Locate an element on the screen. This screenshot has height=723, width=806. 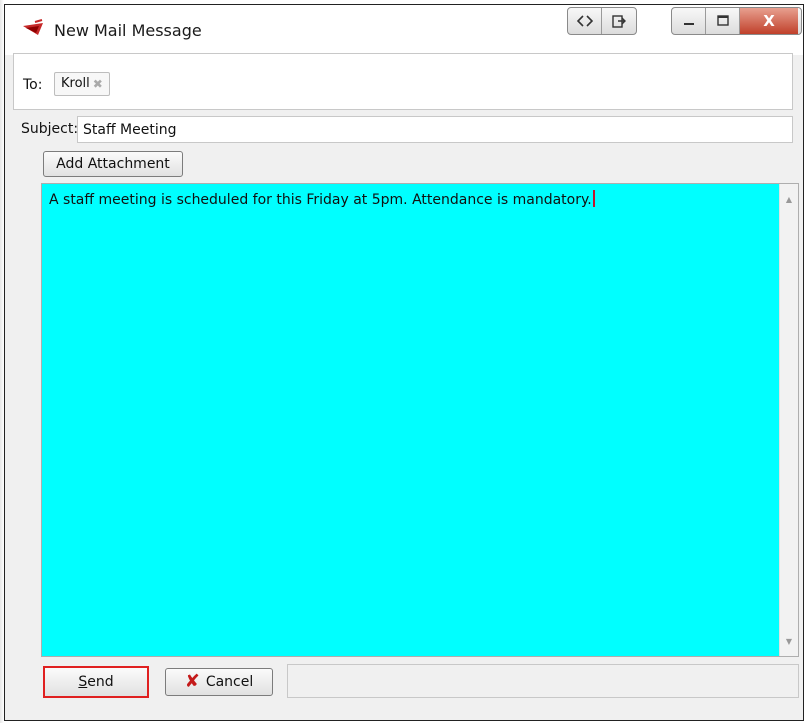
action-bar: Send ✘ Cancel is located at coordinates (420, 682).